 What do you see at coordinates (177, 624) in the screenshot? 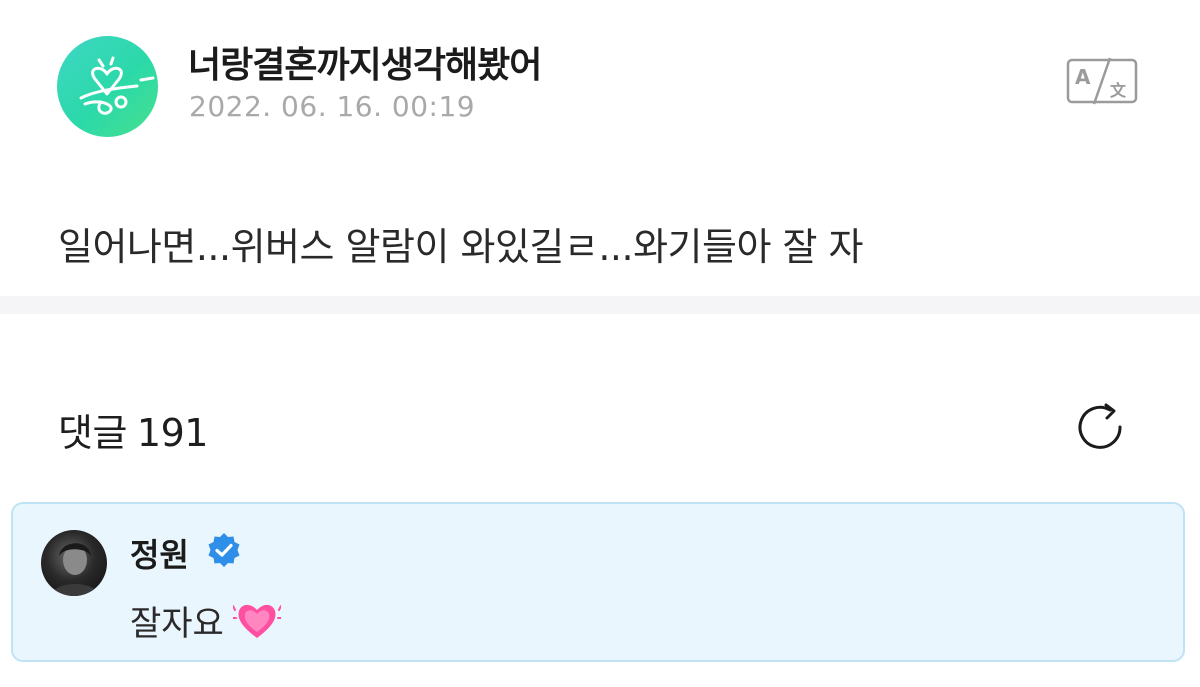
I see `comment-text: 잘자요` at bounding box center [177, 624].